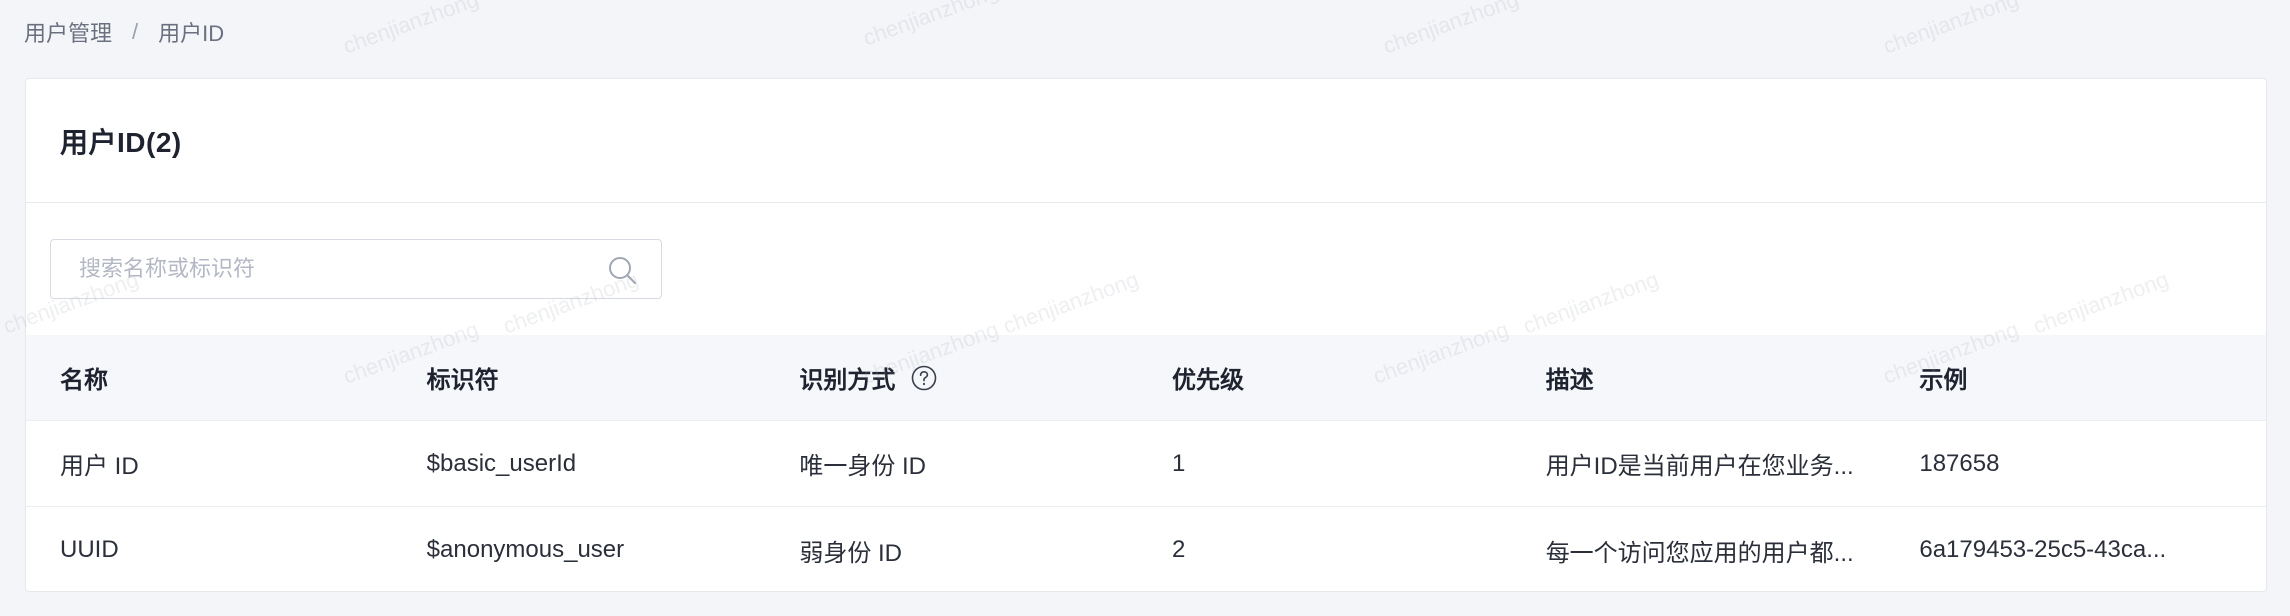  I want to click on cell-name: UUID, so click(89, 549).